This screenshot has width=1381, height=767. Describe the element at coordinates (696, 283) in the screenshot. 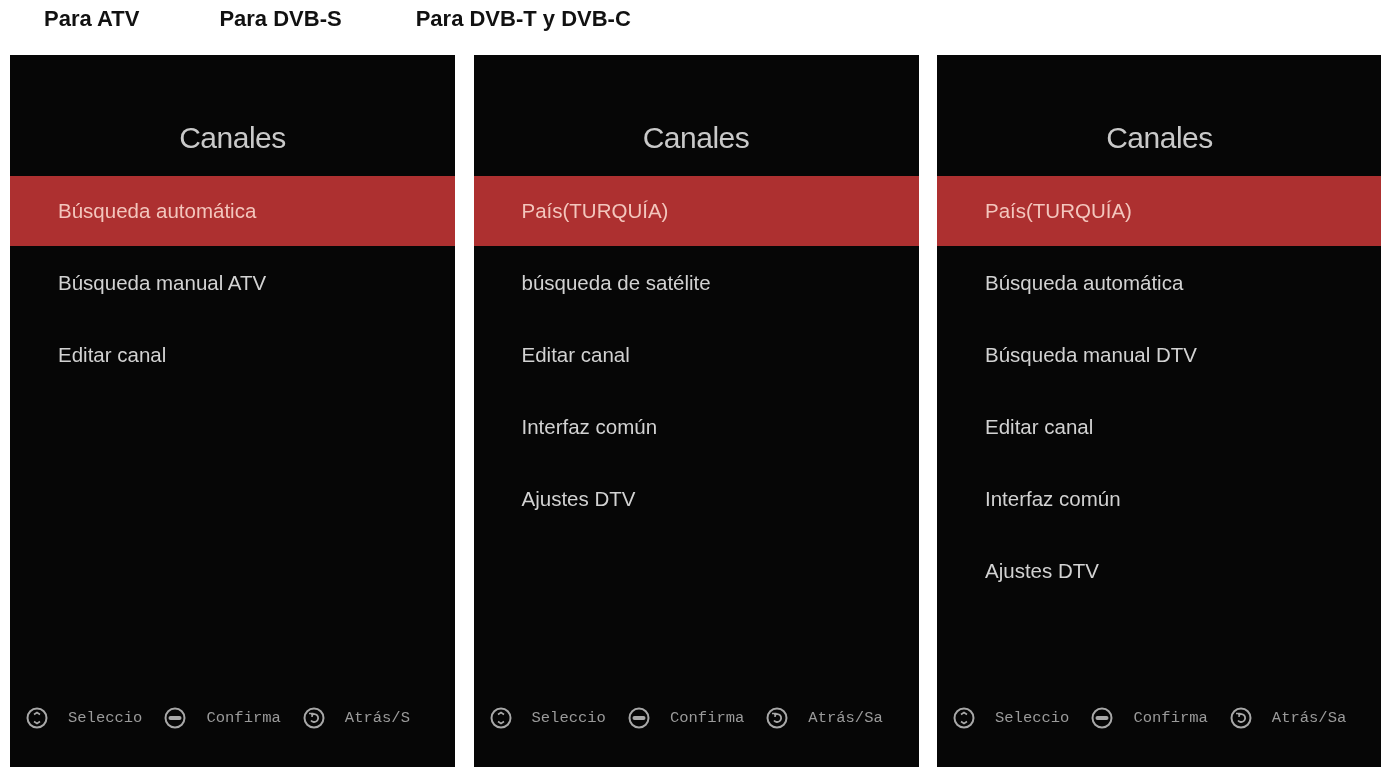

I see `menu-item: búsqueda de satélite` at that location.